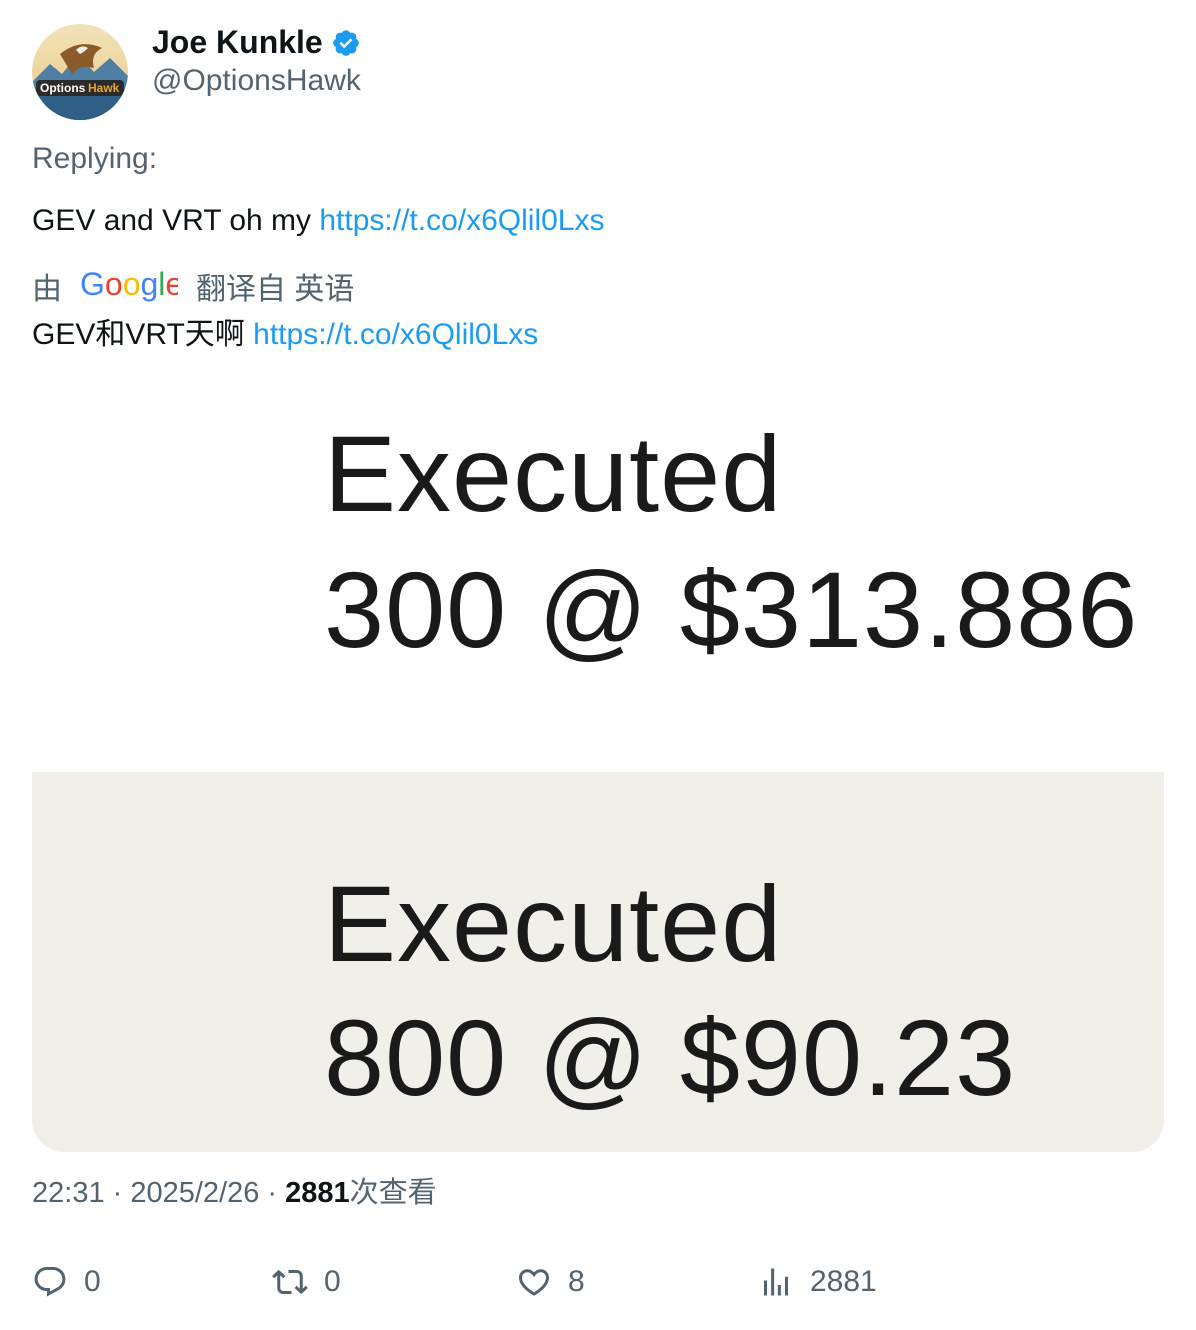 This screenshot has width=1196, height=1330. I want to click on translation-by-label: 由, so click(47, 289).